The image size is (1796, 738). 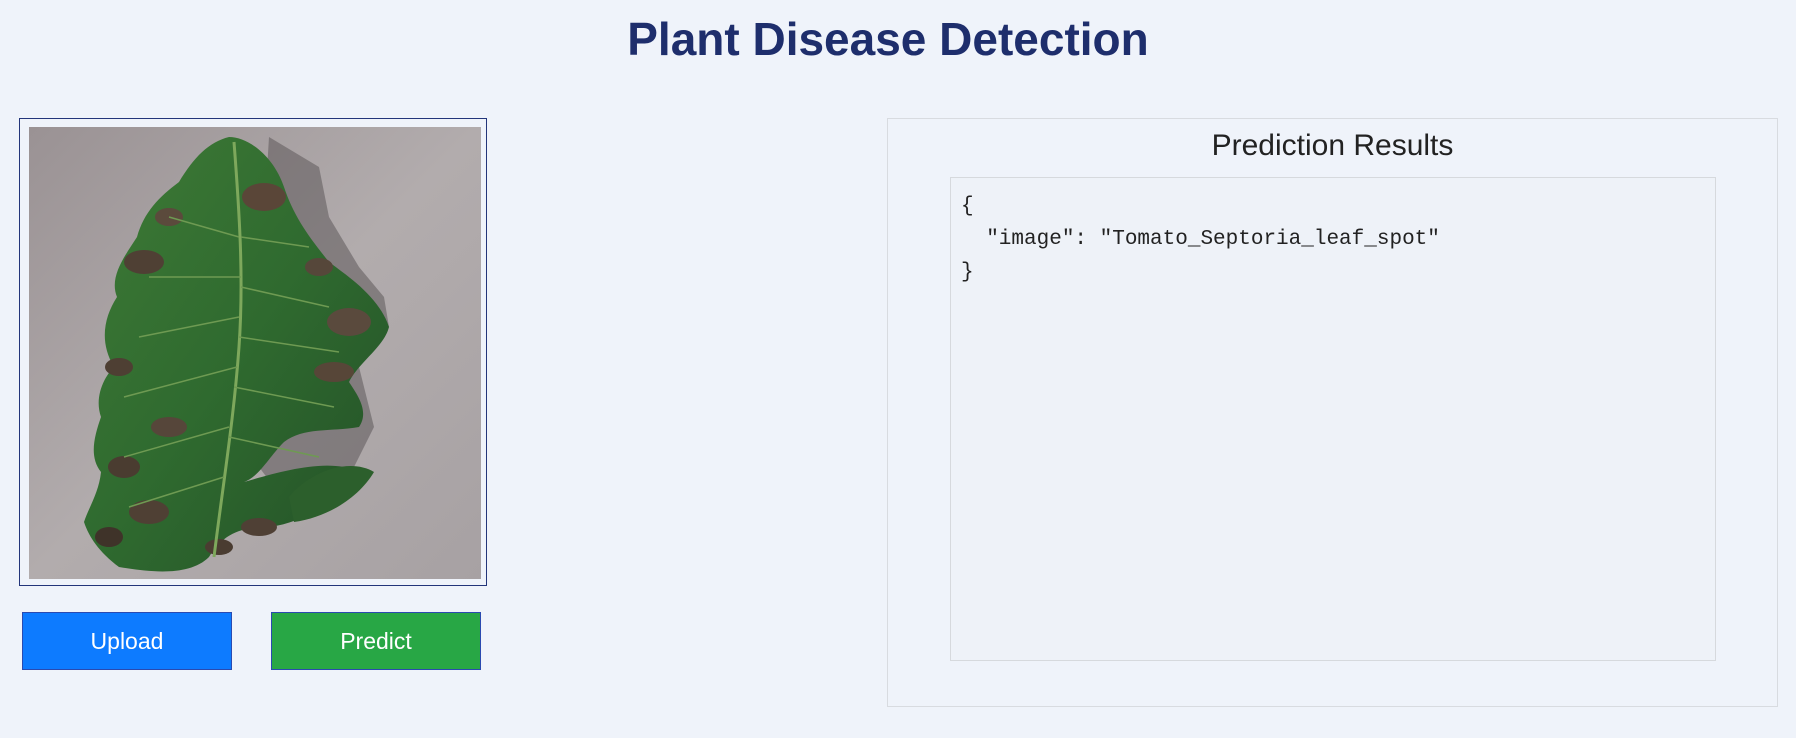 I want to click on upload-button: Upload, so click(x=127, y=641).